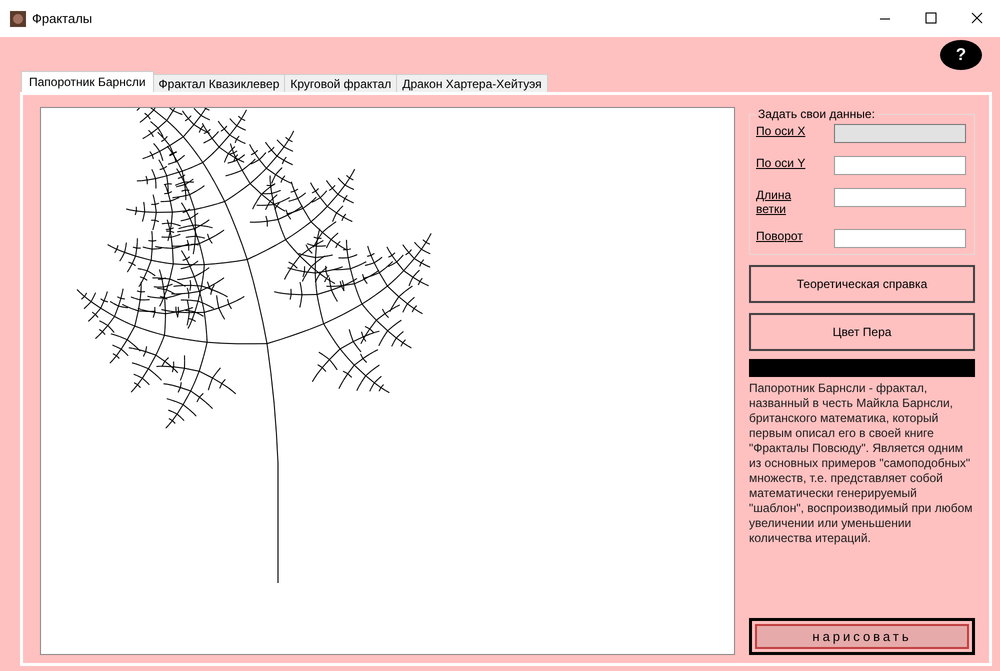  I want to click on field-label: По оси Y, so click(781, 163).